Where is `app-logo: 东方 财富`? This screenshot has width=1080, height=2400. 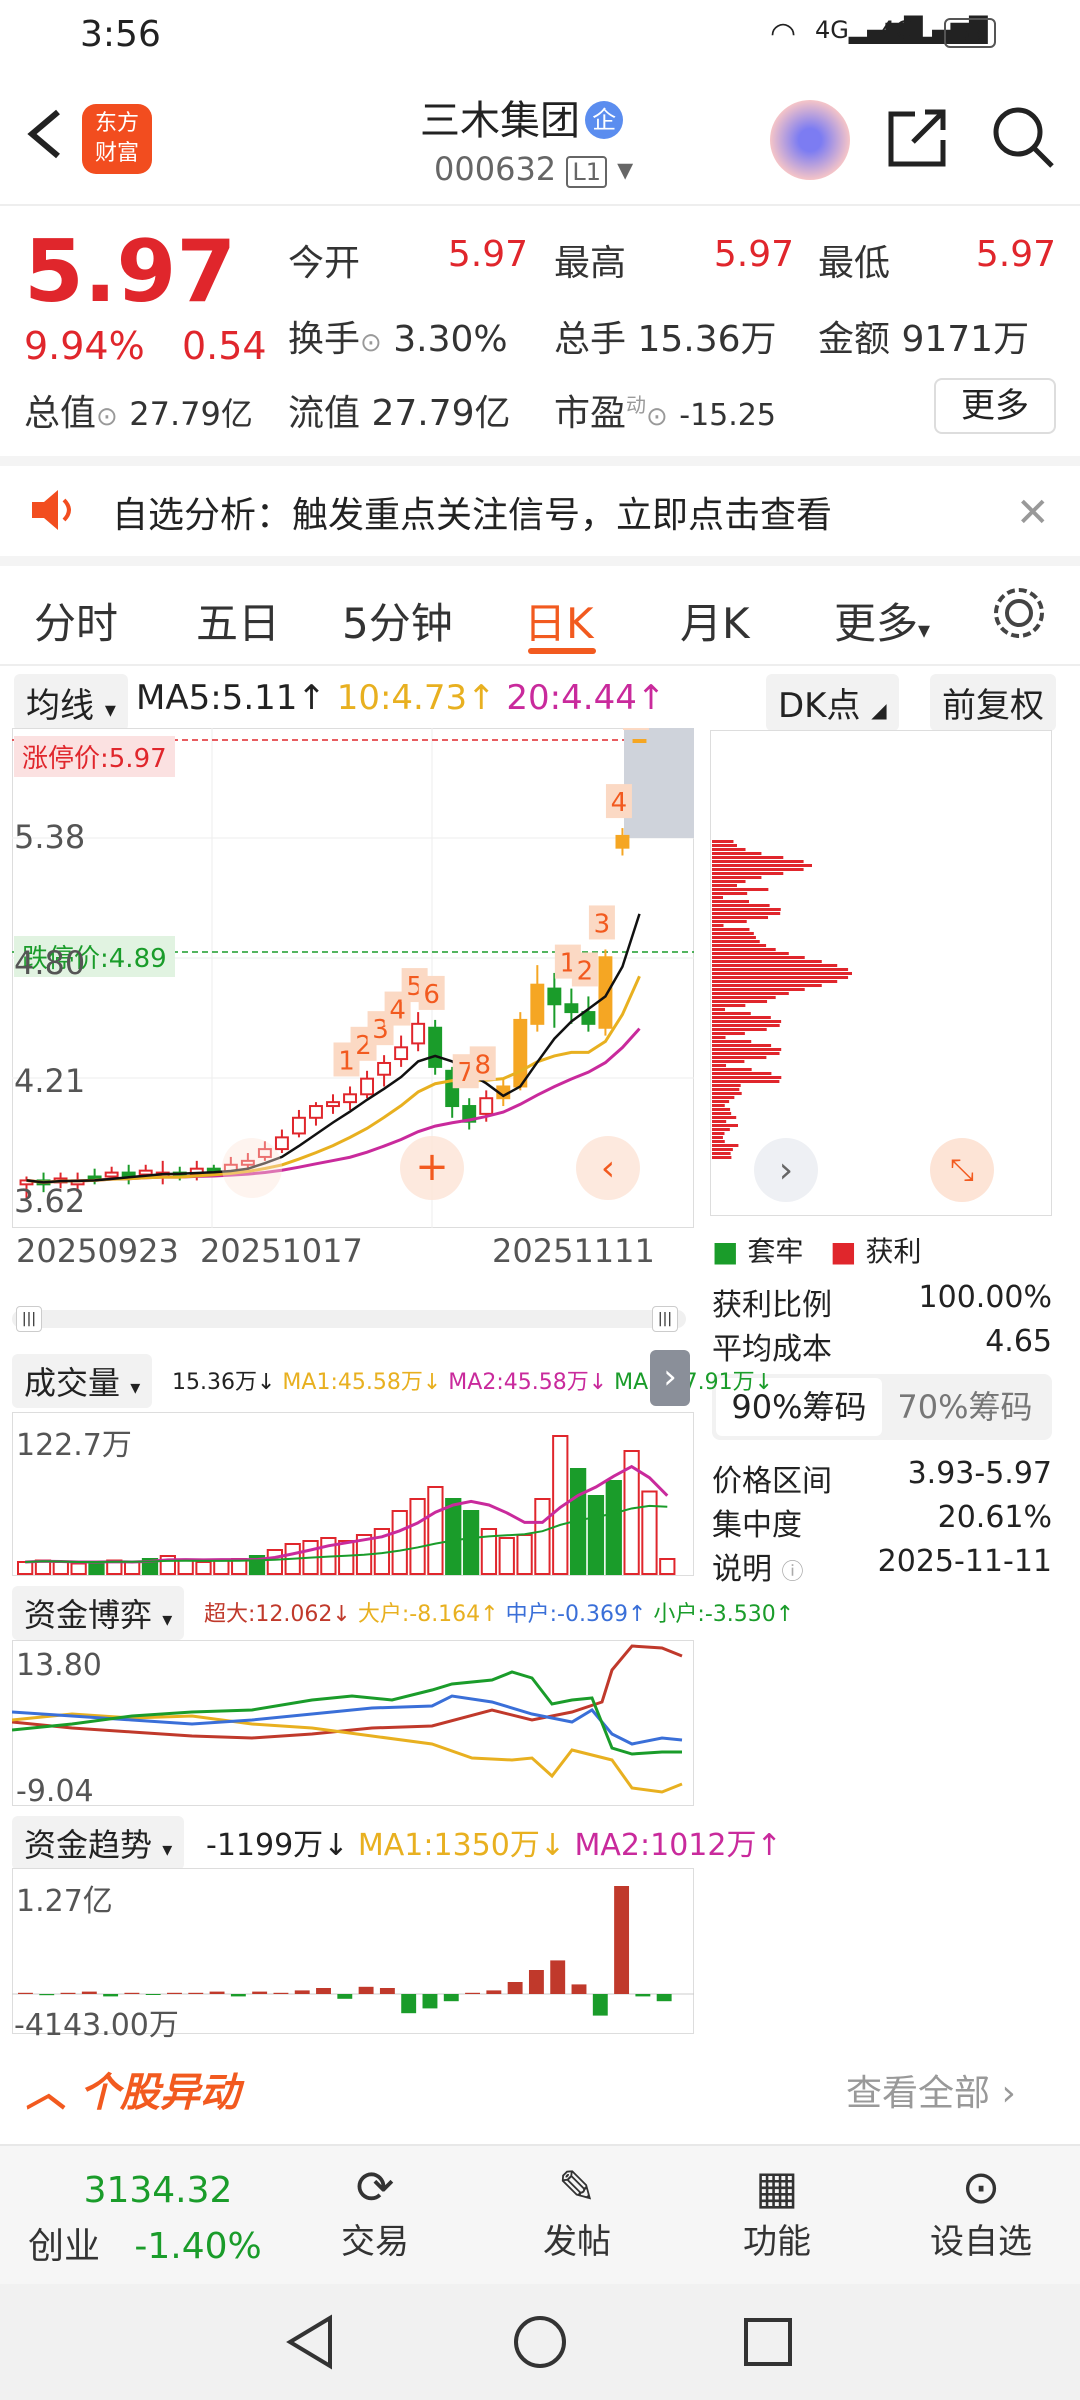 app-logo: 东方 财富 is located at coordinates (117, 139).